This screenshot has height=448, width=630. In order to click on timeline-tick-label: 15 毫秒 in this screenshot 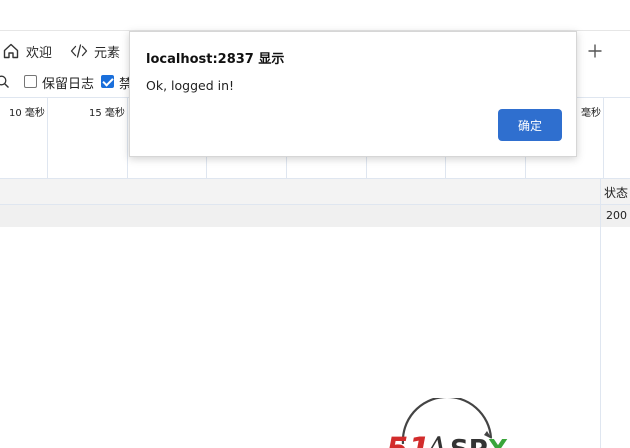, I will do `click(107, 113)`.